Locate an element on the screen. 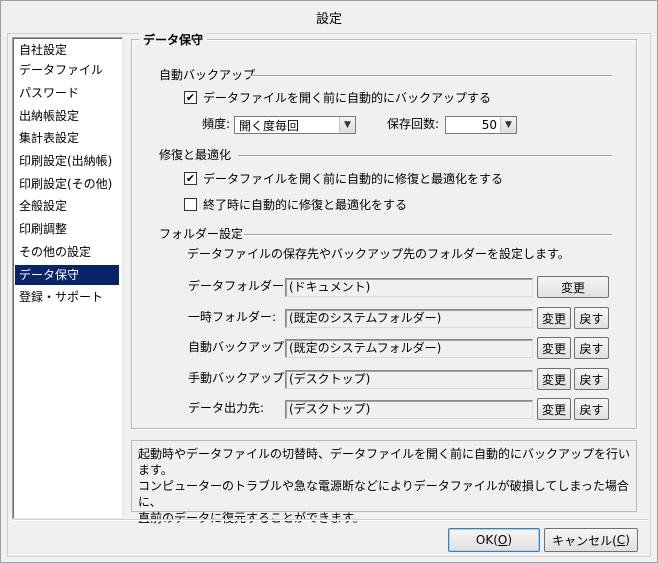 The image size is (658, 563). repair-heading: 修復と最適化 is located at coordinates (195, 155).